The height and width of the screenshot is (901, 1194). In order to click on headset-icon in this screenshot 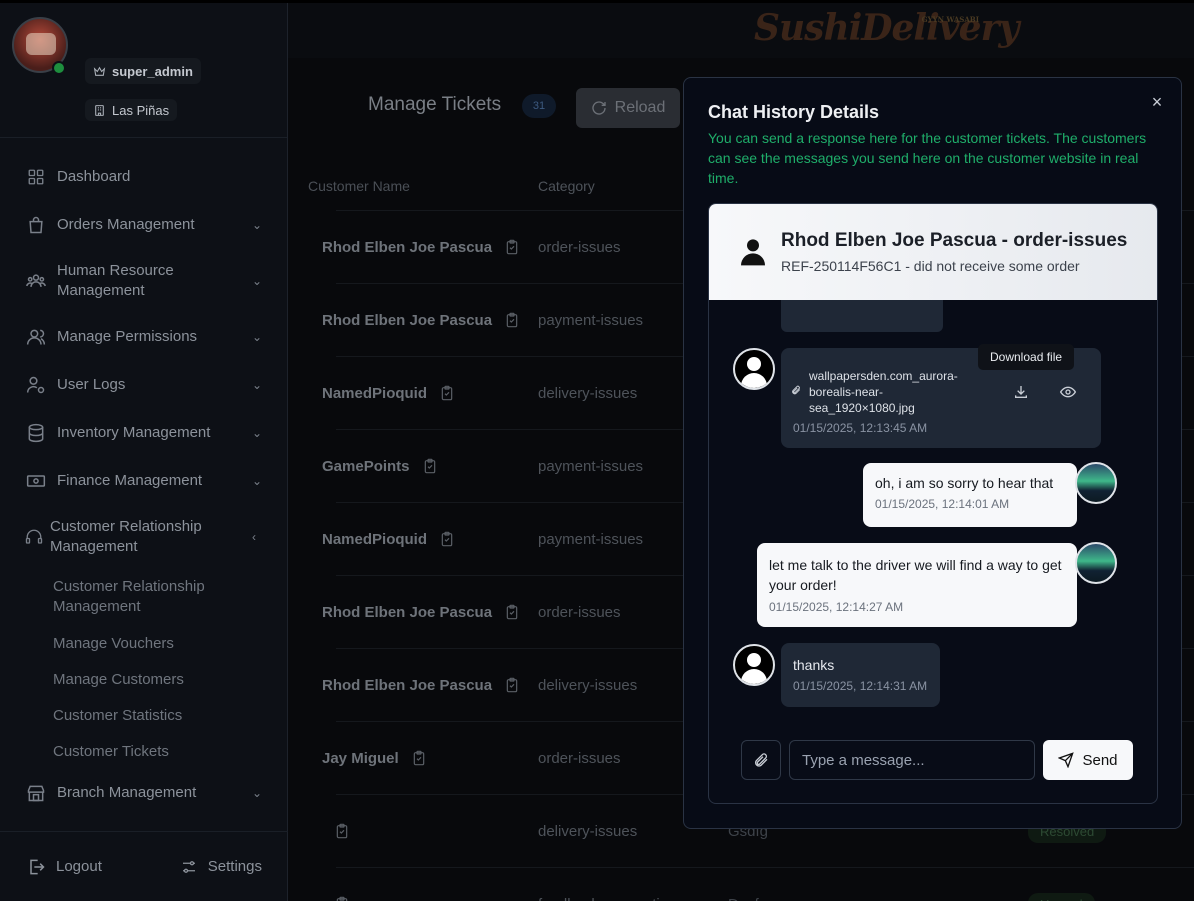, I will do `click(34, 537)`.